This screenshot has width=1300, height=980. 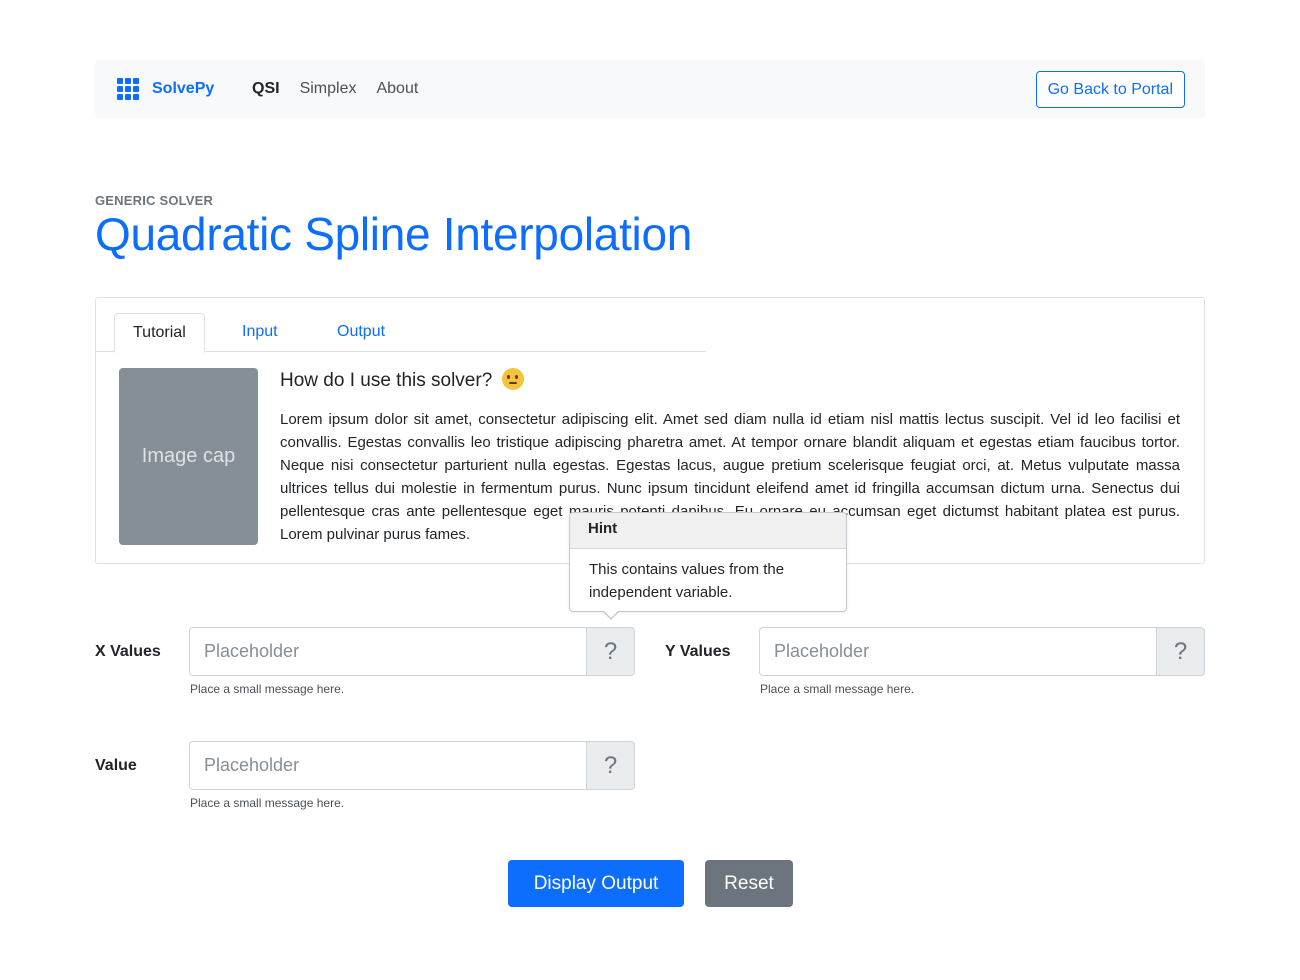 I want to click on y-values-help-button: ?, so click(x=1180, y=651).